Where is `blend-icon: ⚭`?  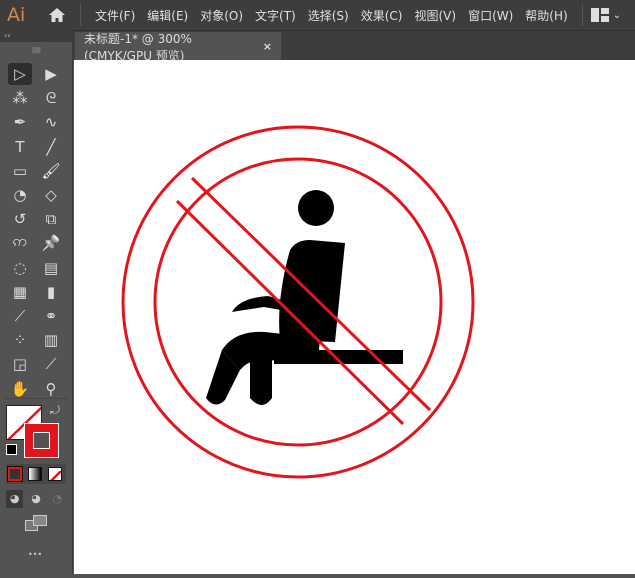 blend-icon: ⚭ is located at coordinates (51, 316).